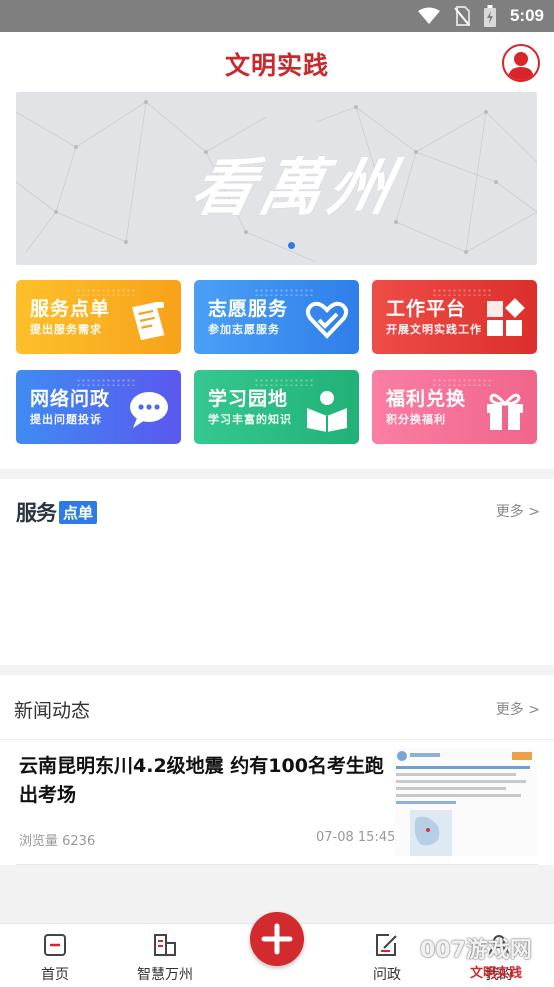 This screenshot has width=554, height=987. What do you see at coordinates (57, 841) in the screenshot?
I see `news-view-count: 浏览量 6236` at bounding box center [57, 841].